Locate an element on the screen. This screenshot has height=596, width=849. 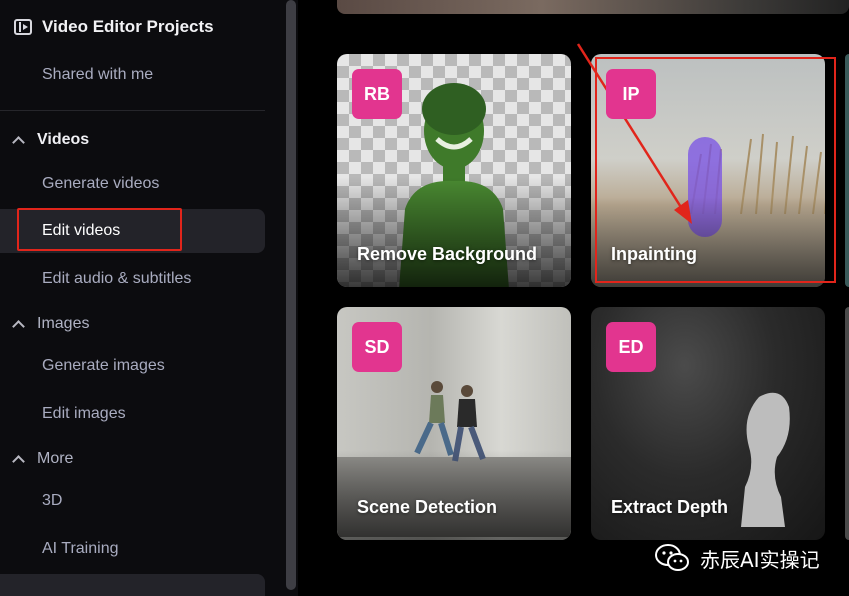
sidebar-scrollbar is located at coordinates (291, 298).